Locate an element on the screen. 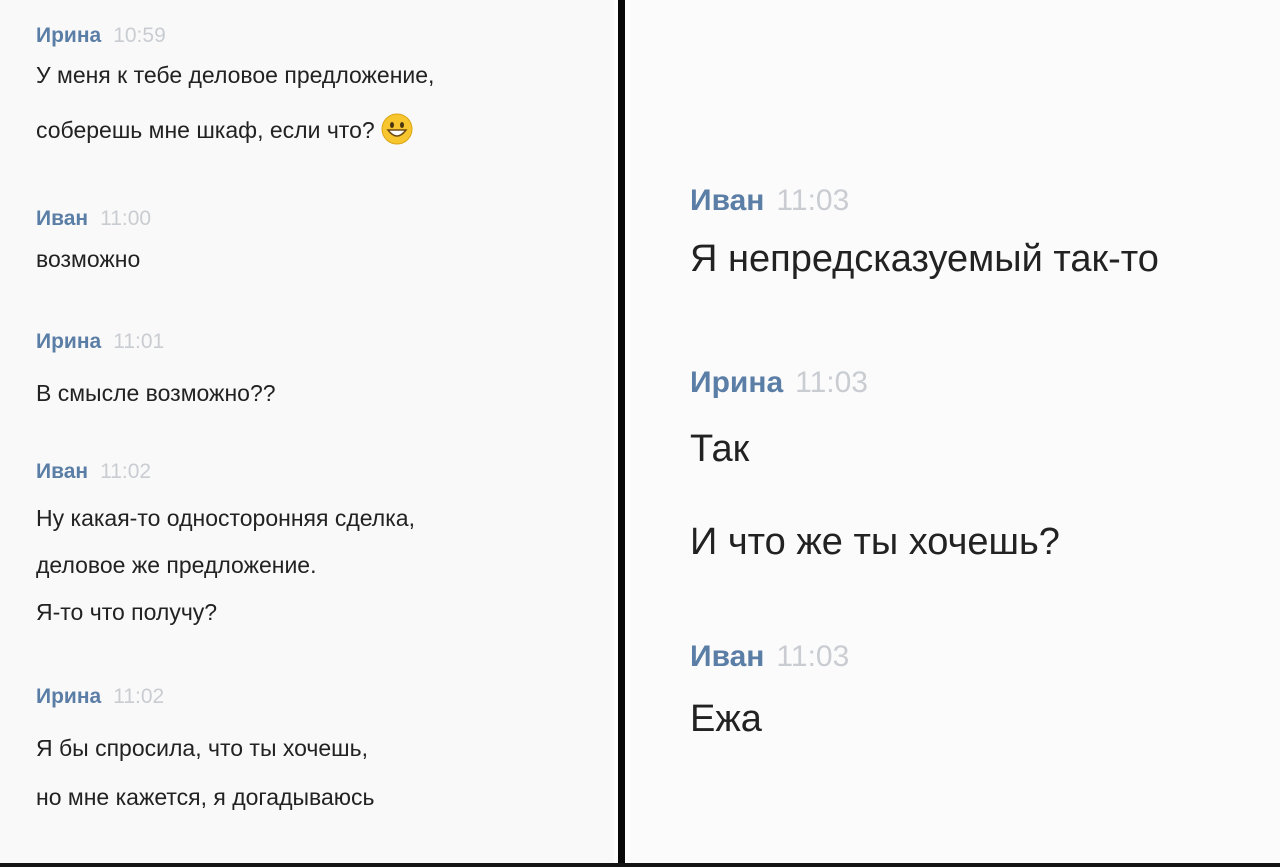 This screenshot has width=1280, height=867. message-text-line: У меня к тебе деловое предложение, is located at coordinates (235, 75).